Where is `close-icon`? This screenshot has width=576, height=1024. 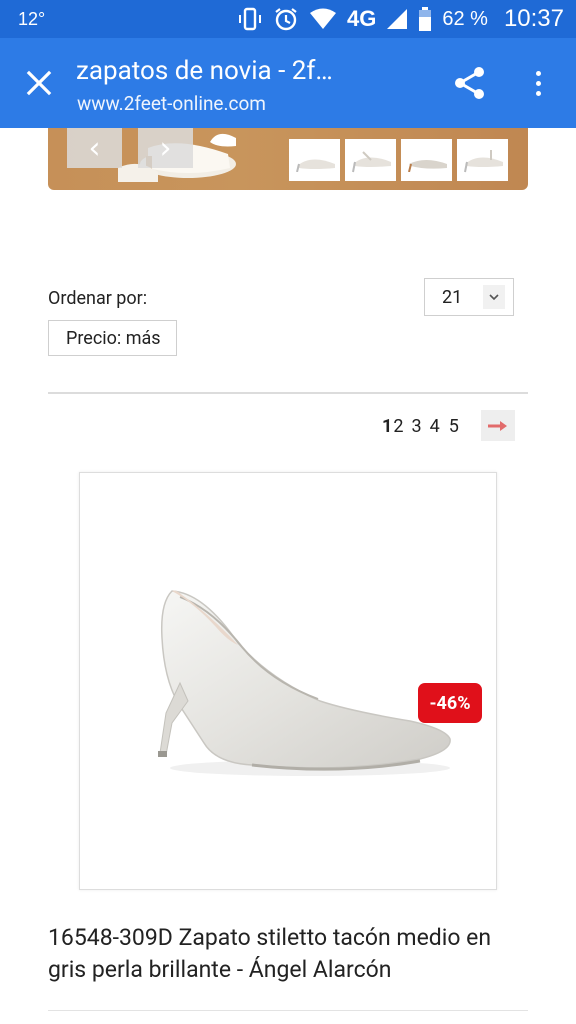 close-icon is located at coordinates (39, 83).